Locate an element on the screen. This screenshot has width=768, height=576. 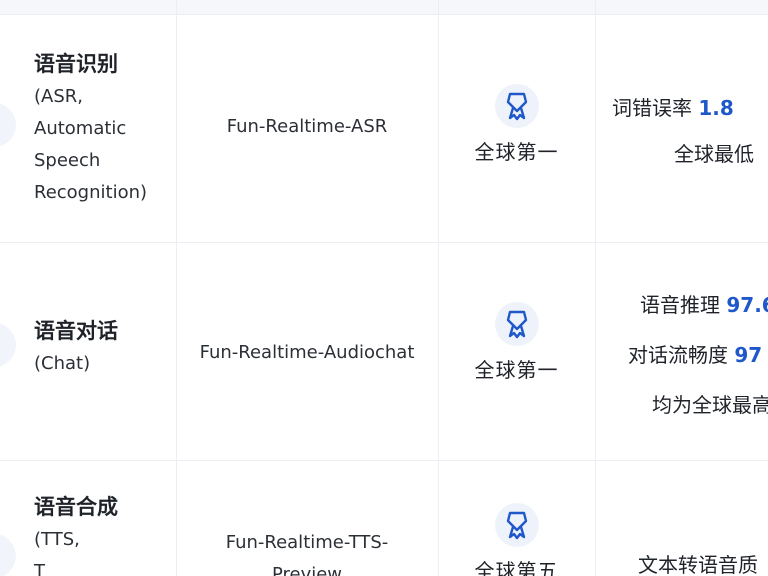
metric-label: 全球最低 is located at coordinates (714, 154).